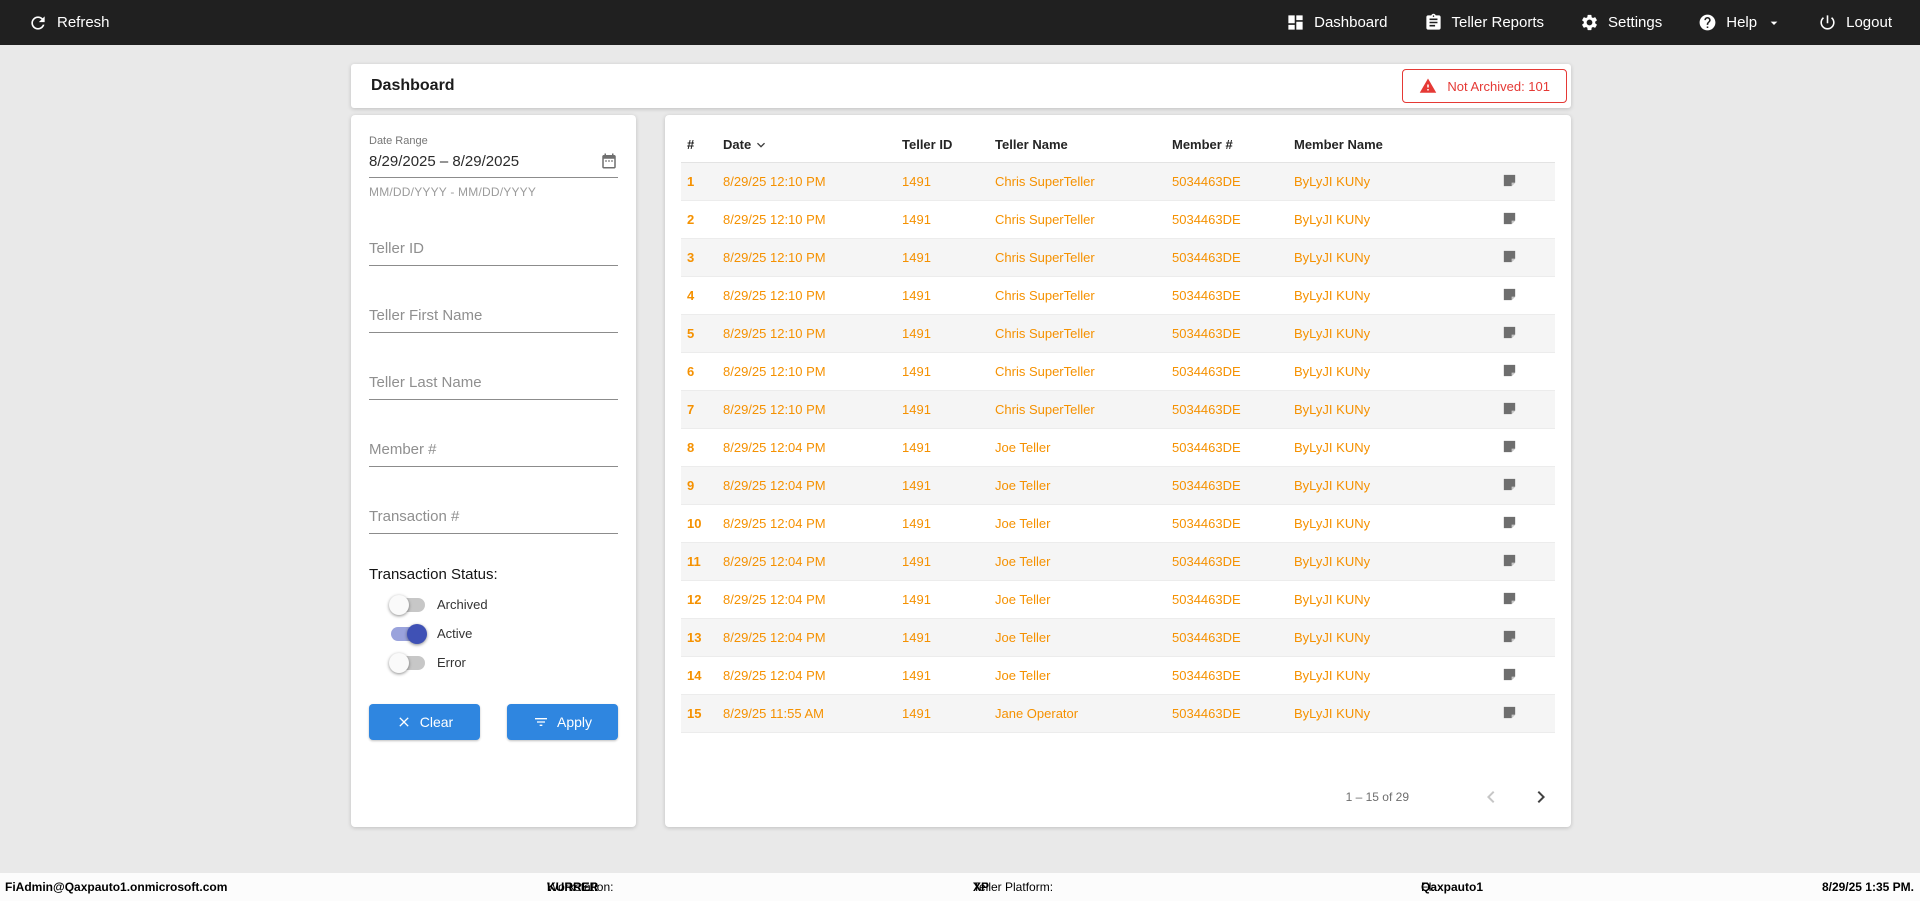  Describe the element at coordinates (407, 662) in the screenshot. I see `error-switch` at that location.